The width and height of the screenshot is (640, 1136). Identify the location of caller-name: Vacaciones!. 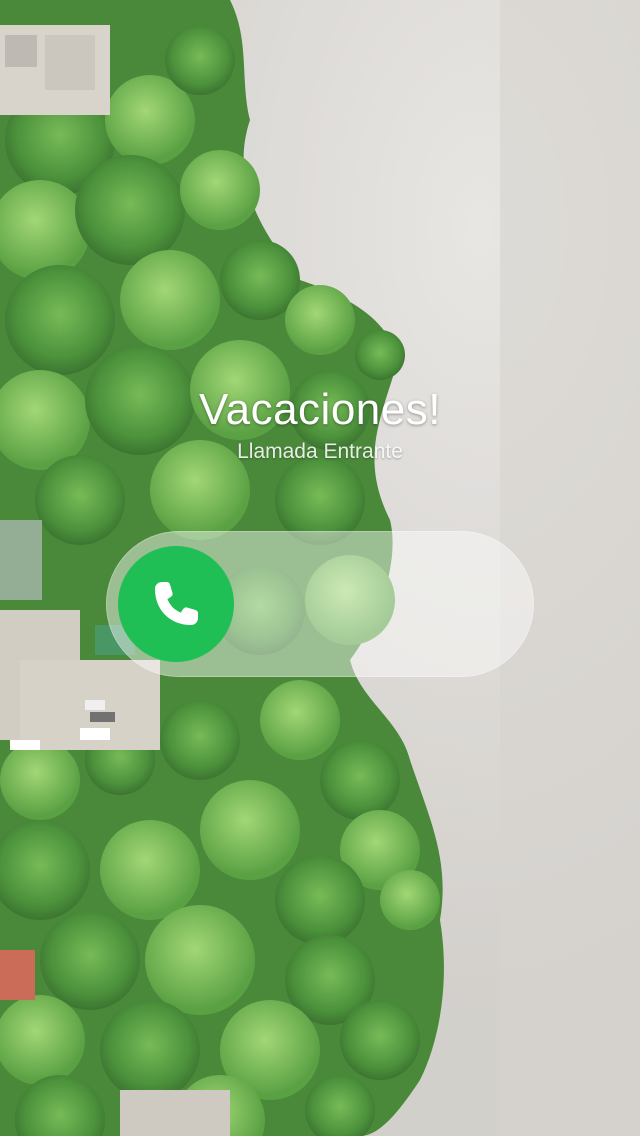
(320, 409).